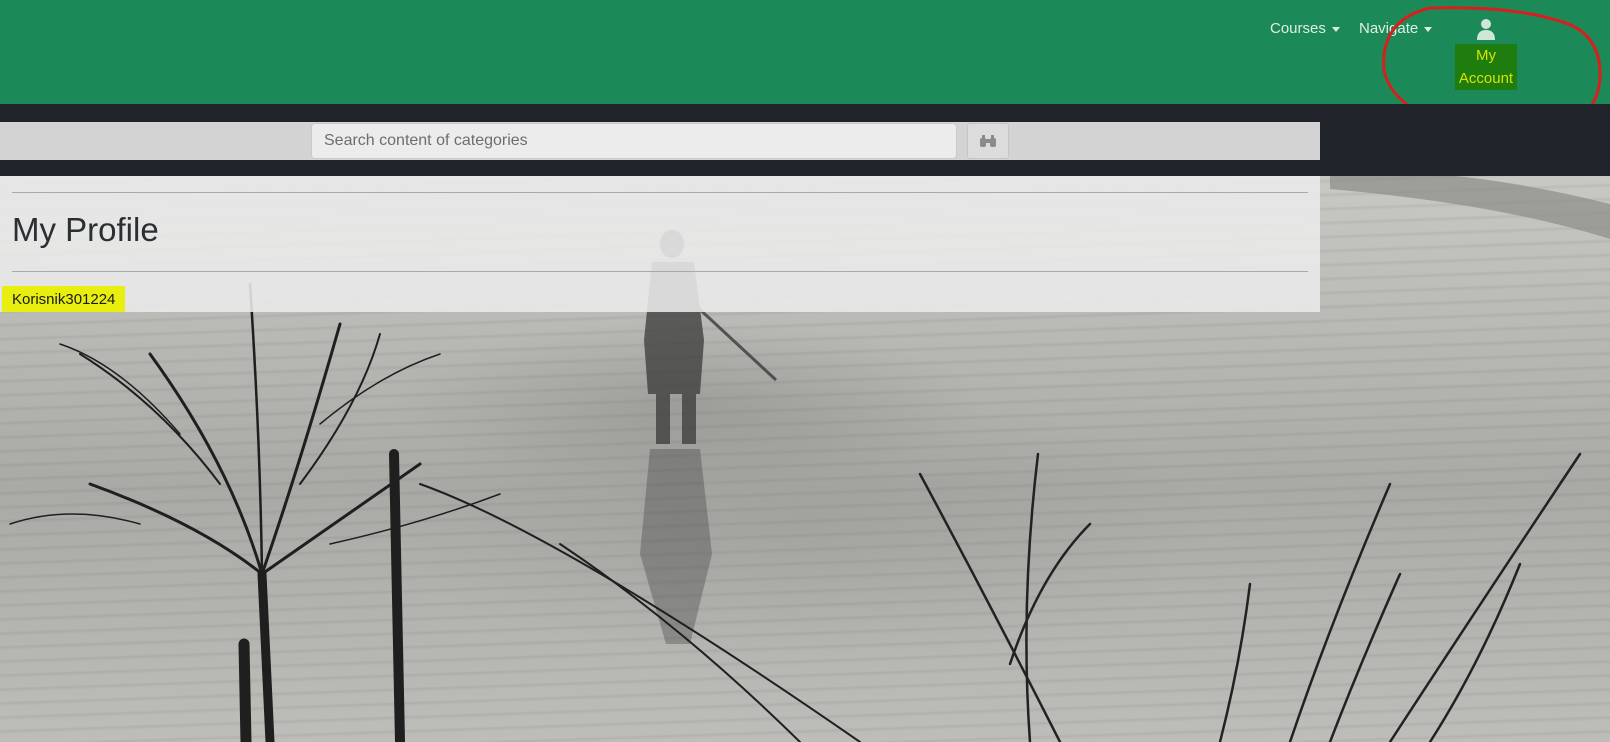 The width and height of the screenshot is (1610, 742). I want to click on top-navbar: Courses Navigate My Account, so click(805, 52).